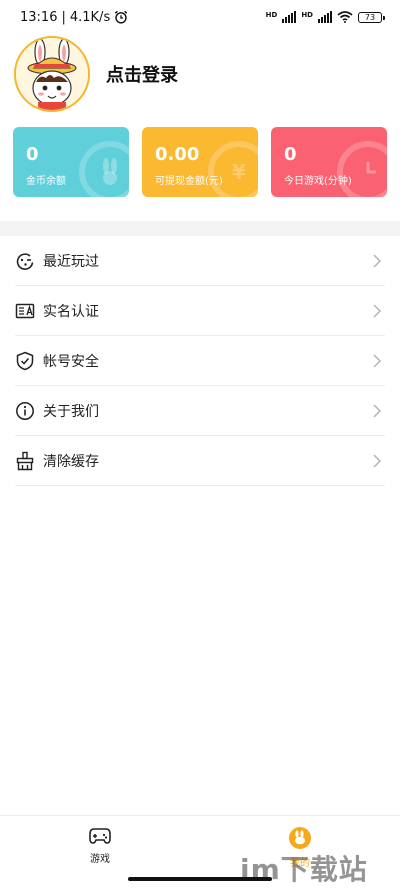  I want to click on status-right: HD HD 73, so click(325, 17).